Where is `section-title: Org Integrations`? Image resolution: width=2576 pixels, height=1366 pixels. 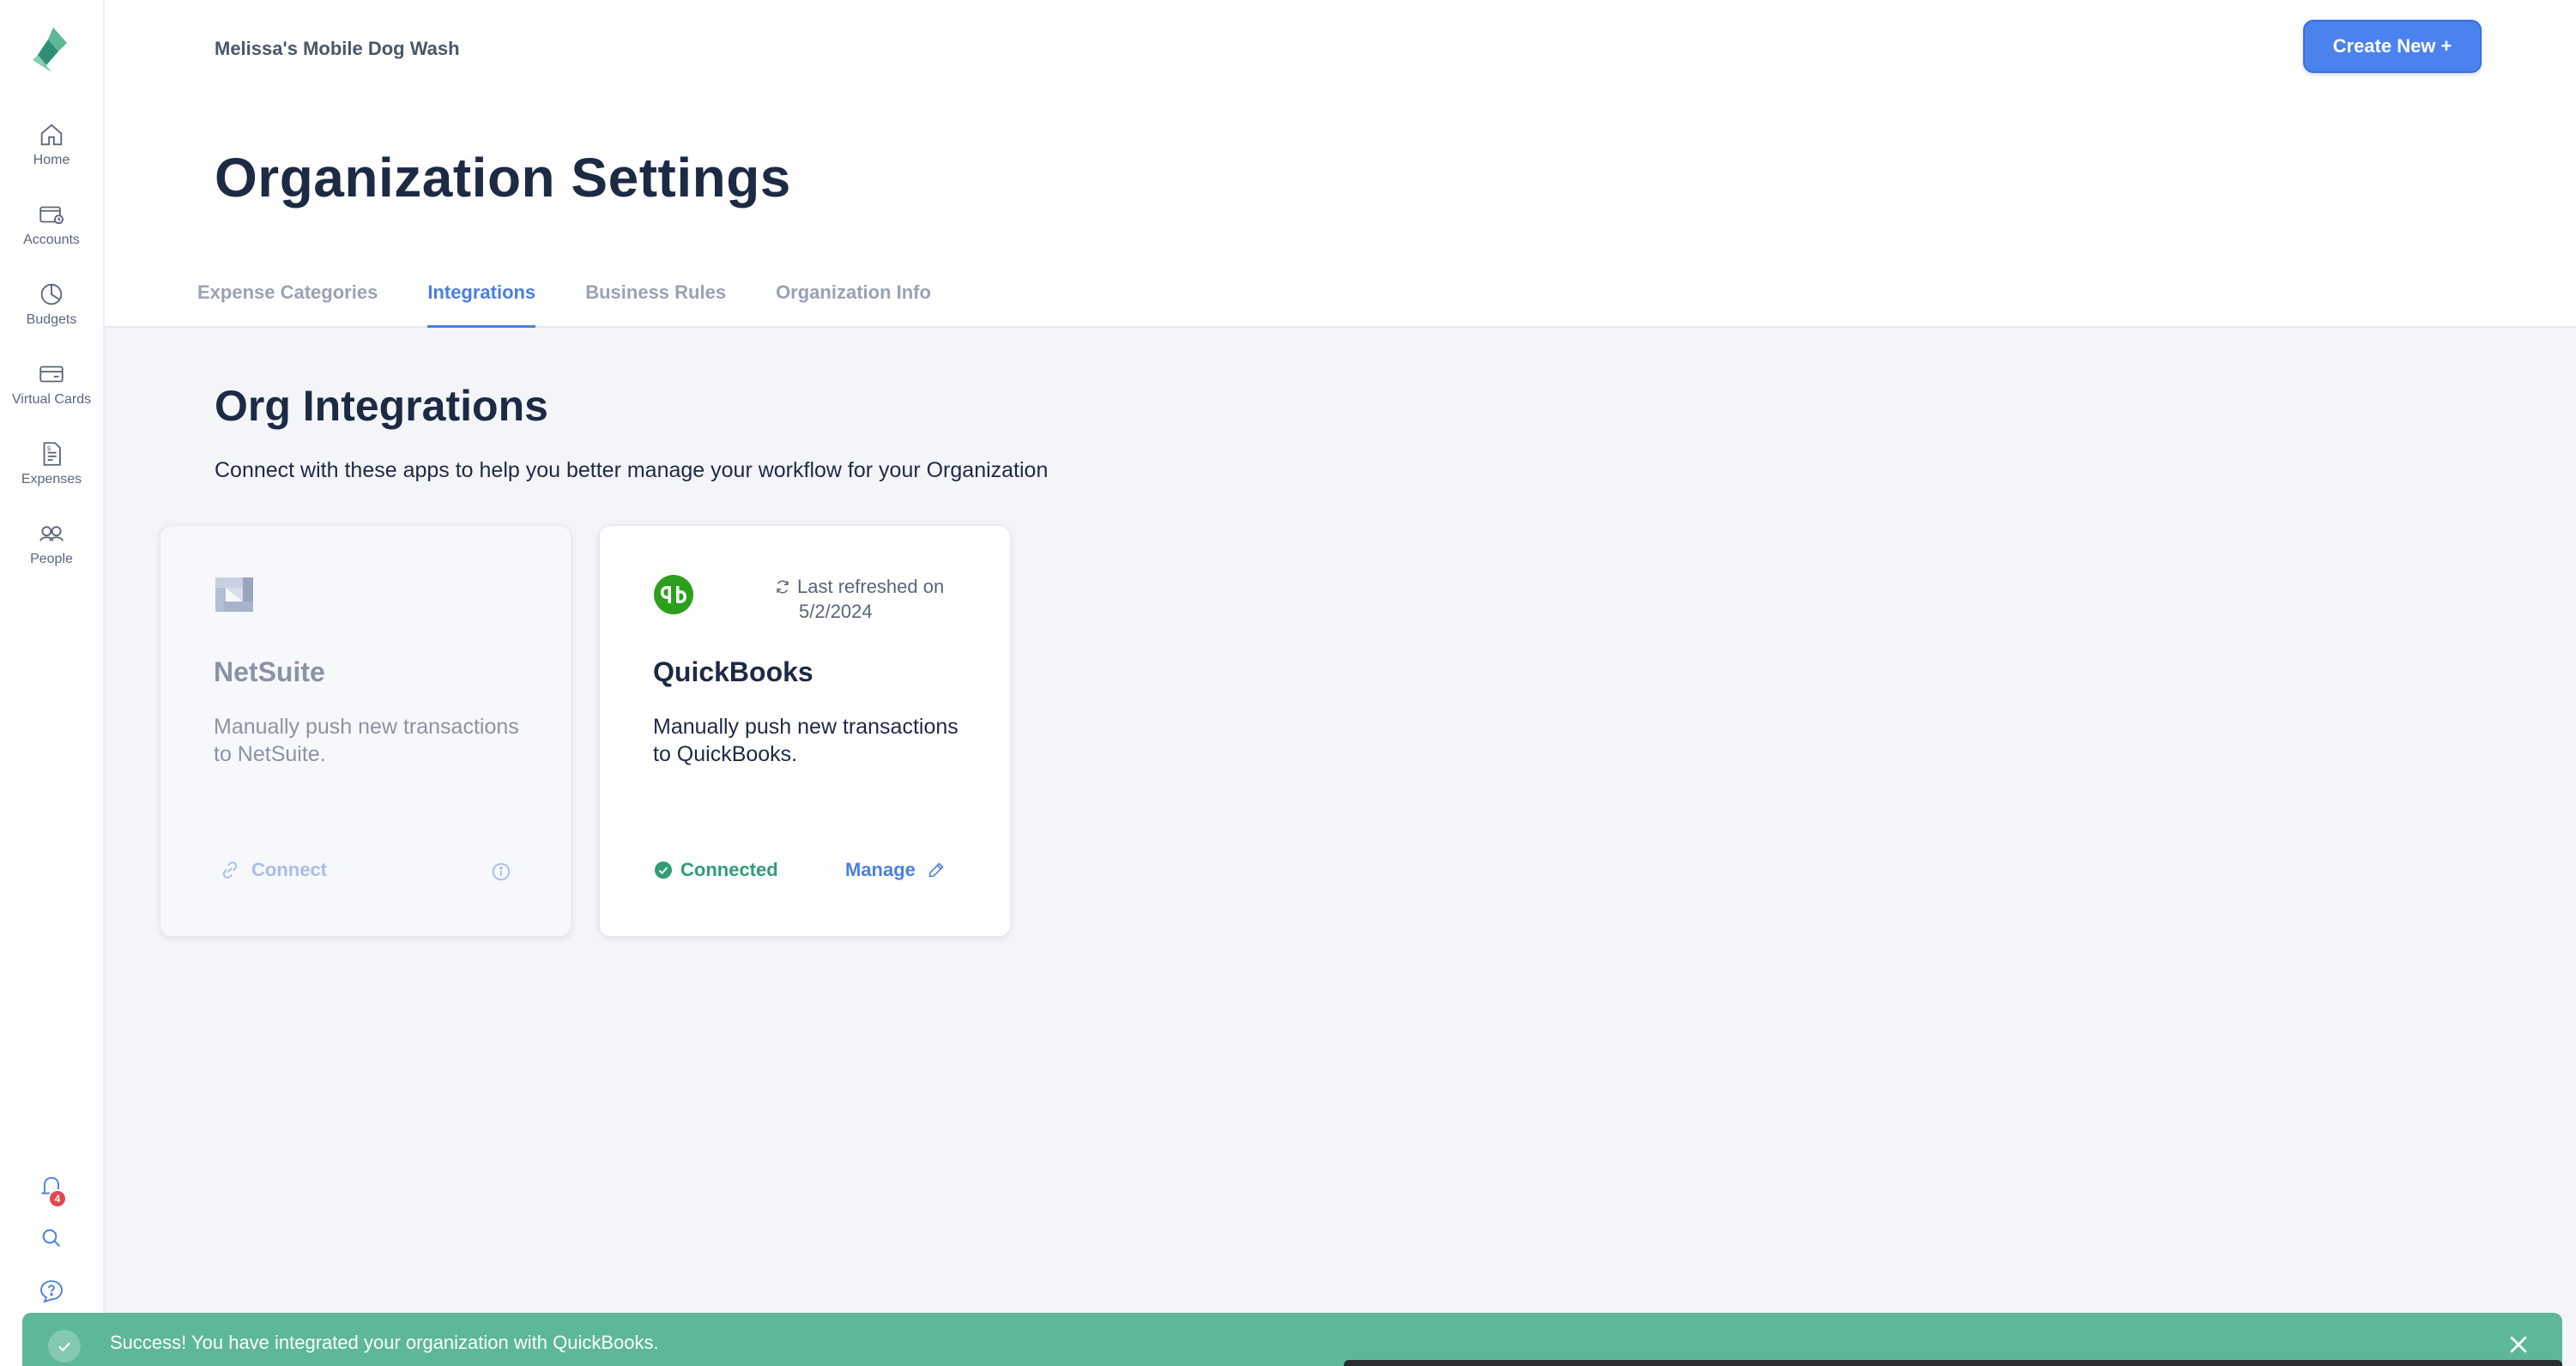 section-title: Org Integrations is located at coordinates (381, 406).